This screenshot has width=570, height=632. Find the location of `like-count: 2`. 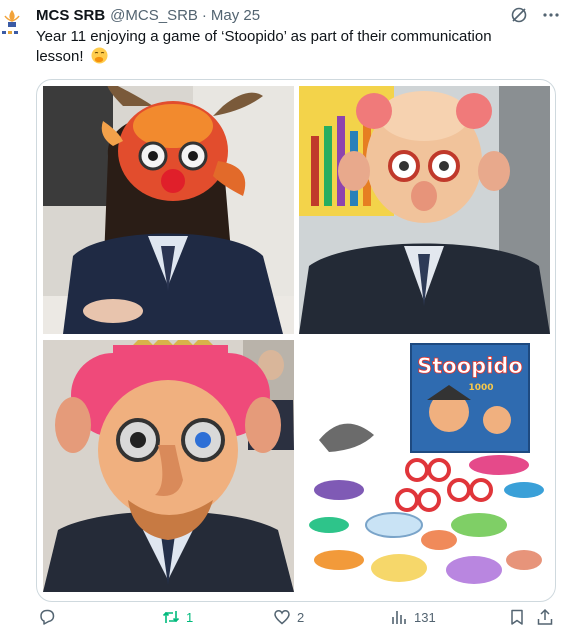

like-count: 2 is located at coordinates (301, 617).